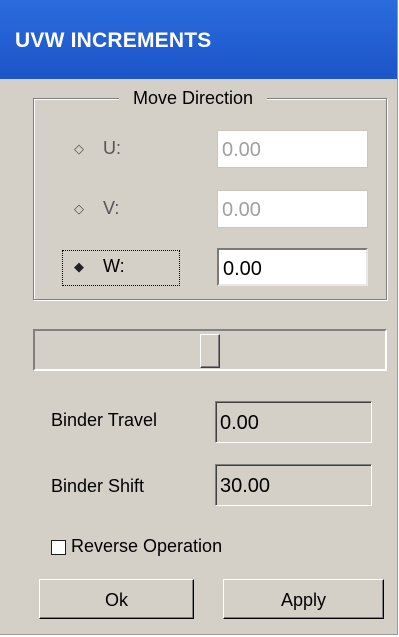 The width and height of the screenshot is (399, 637). Describe the element at coordinates (98, 486) in the screenshot. I see `binder-shift-label: Binder Shift` at that location.